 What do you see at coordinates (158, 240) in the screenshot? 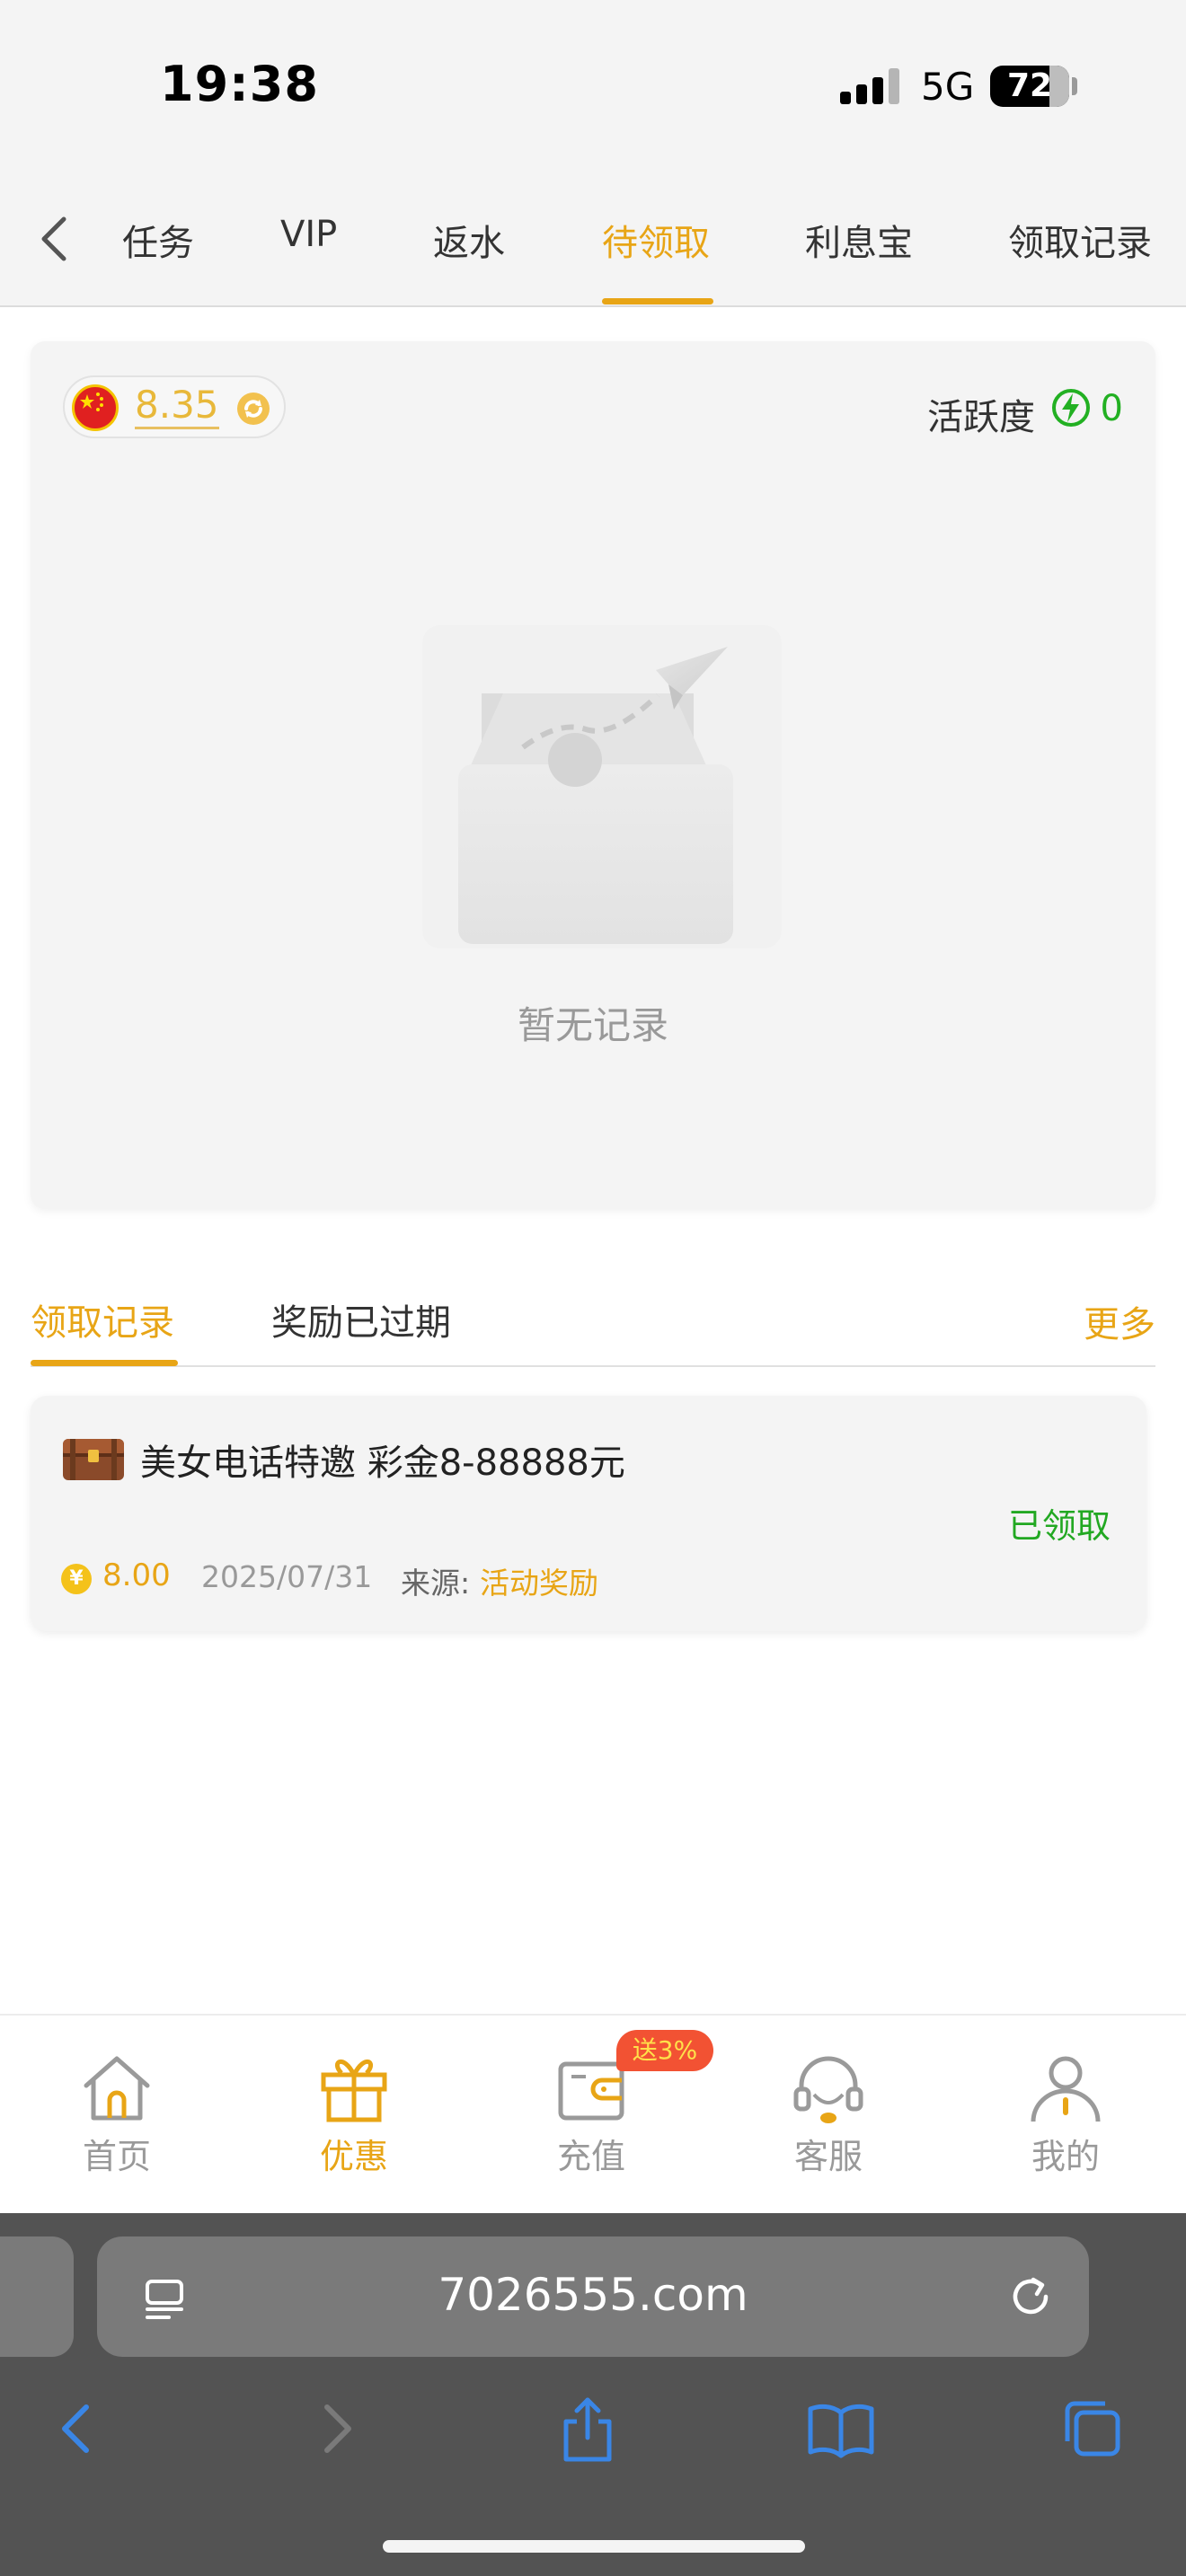
I see `tab-task: 任务` at bounding box center [158, 240].